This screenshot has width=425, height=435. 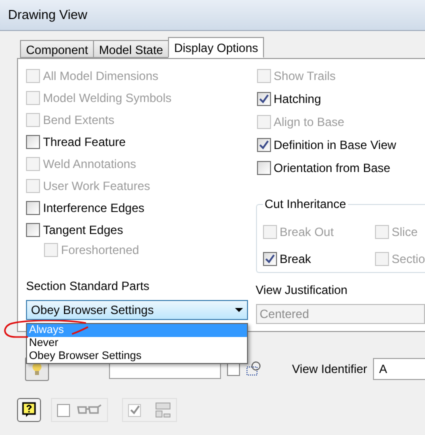 What do you see at coordinates (332, 168) in the screenshot?
I see `checkbox-label: Orientation from Base` at bounding box center [332, 168].